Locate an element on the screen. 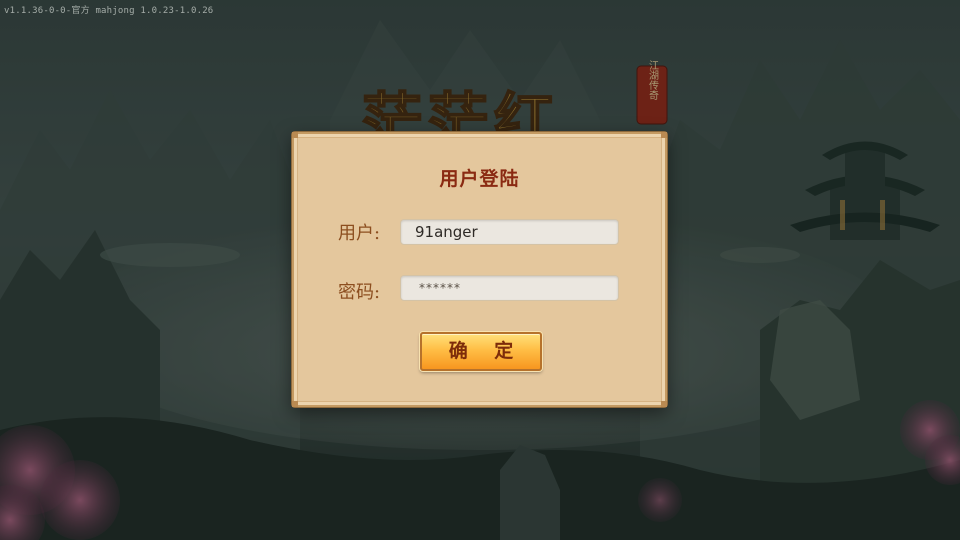 This screenshot has height=540, width=960. dialog-title: 用户登陆 is located at coordinates (479, 179).